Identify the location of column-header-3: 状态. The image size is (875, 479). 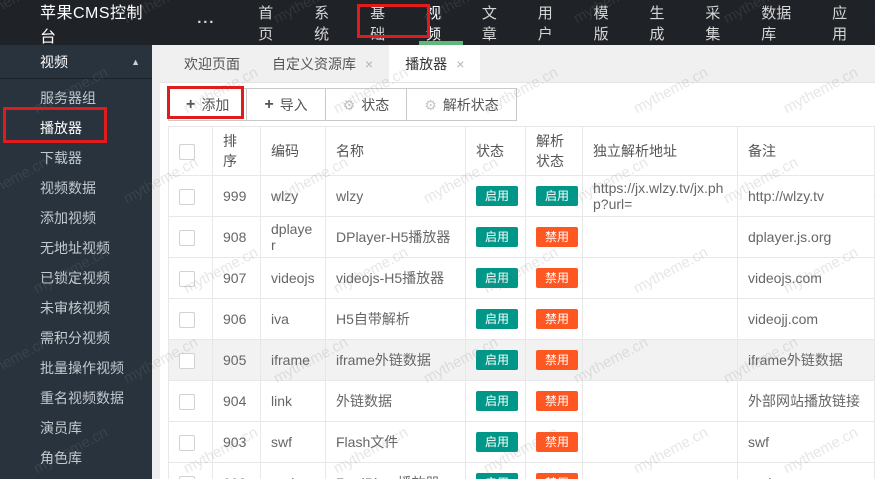
(495, 151).